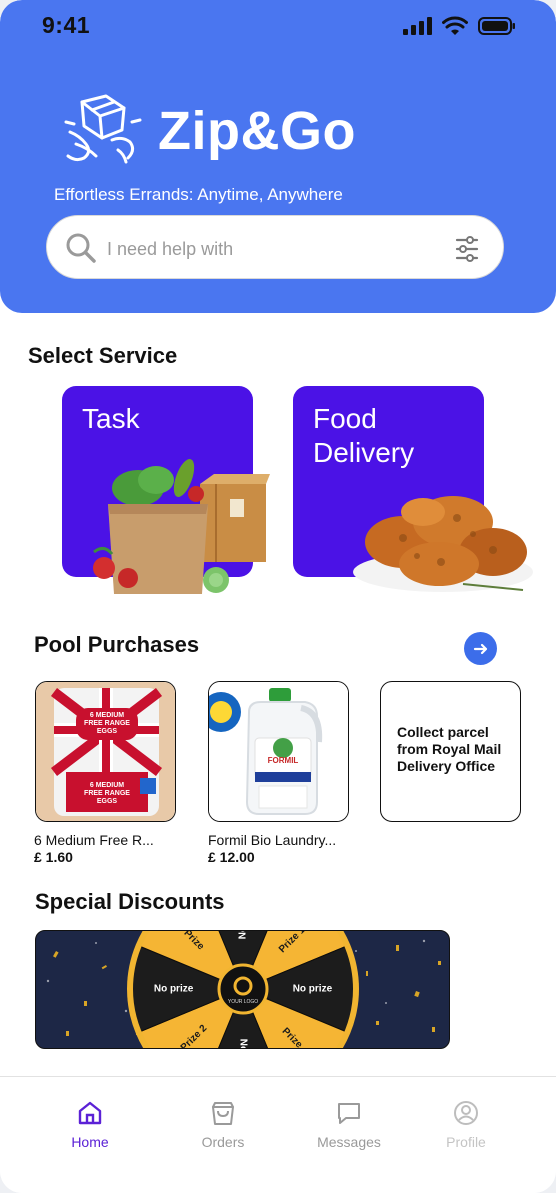 Image resolution: width=556 pixels, height=1193 pixels. I want to click on nav-messages: Messages, so click(349, 1124).